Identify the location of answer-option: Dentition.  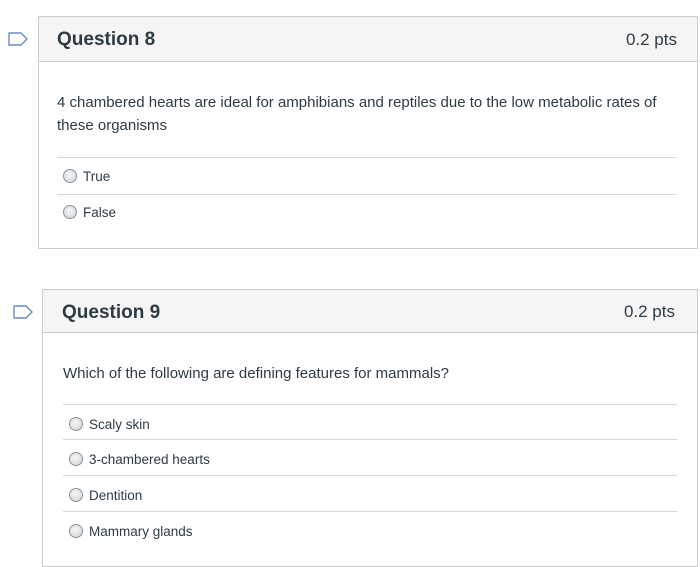
(105, 495).